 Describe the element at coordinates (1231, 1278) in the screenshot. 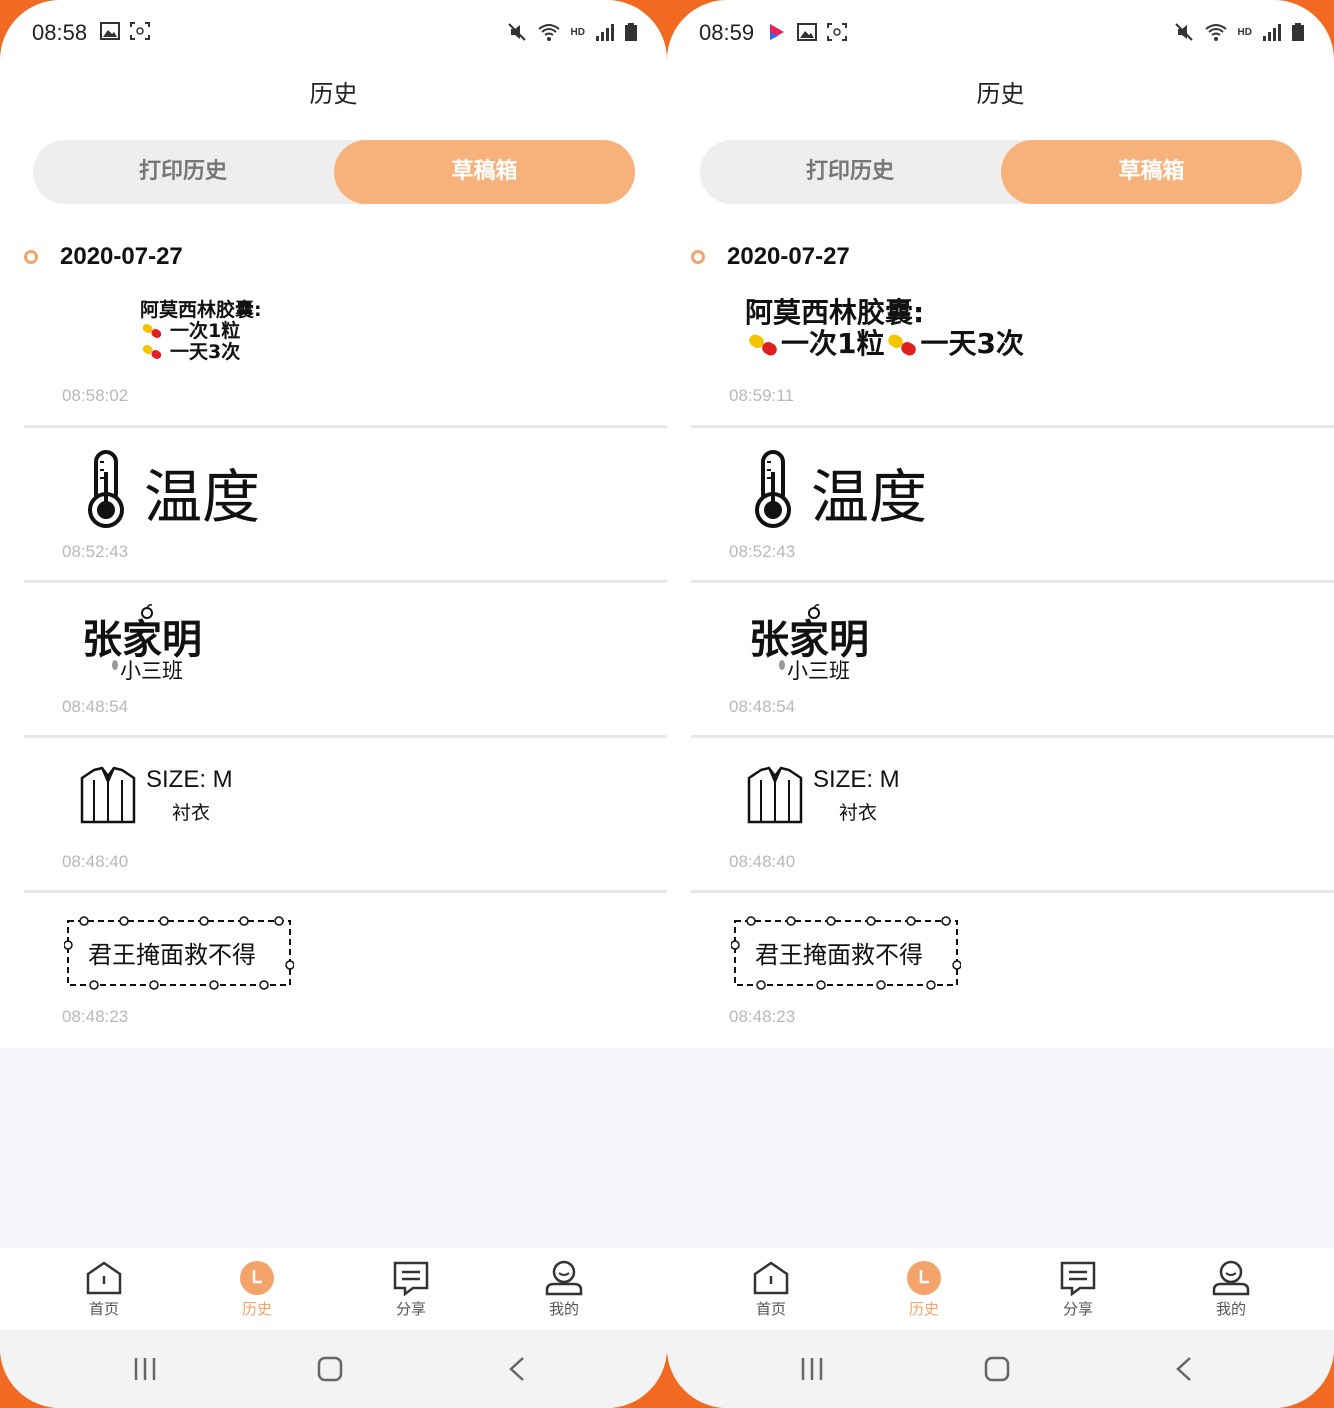

I see `user-icon` at that location.